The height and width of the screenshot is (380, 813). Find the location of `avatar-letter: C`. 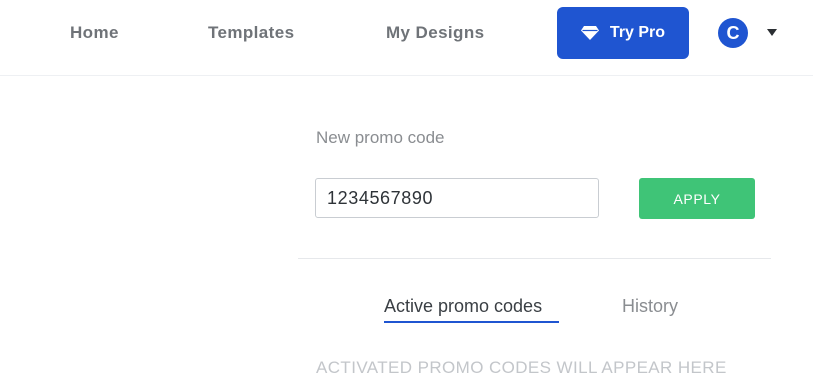

avatar-letter: C is located at coordinates (733, 32).